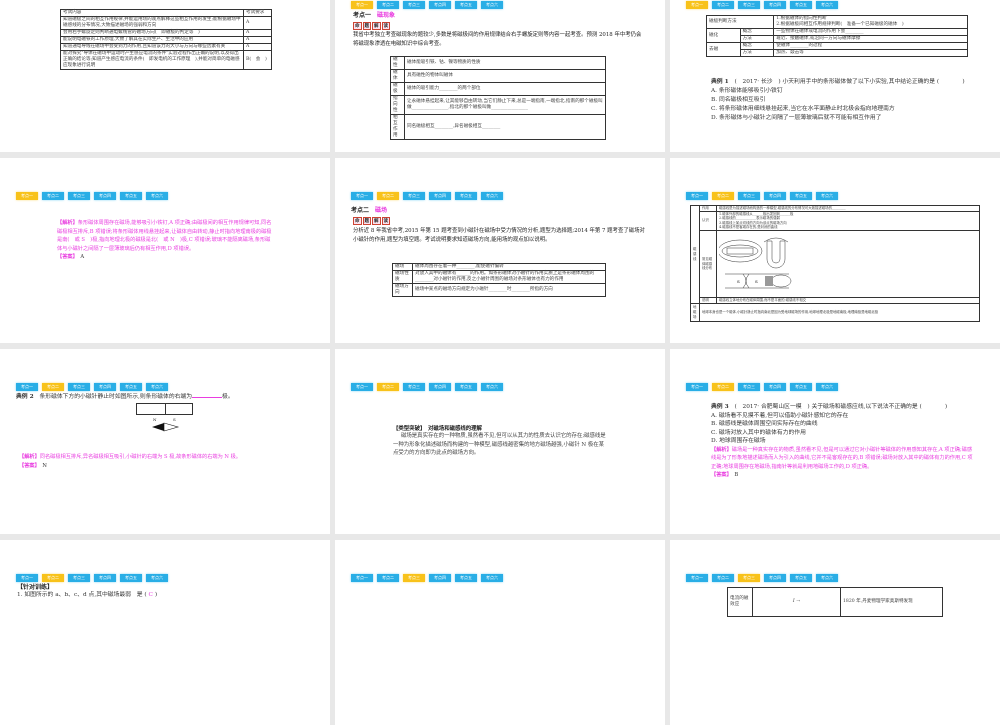 The height and width of the screenshot is (725, 1000). I want to click on cell: 磁感线, so click(695, 254).